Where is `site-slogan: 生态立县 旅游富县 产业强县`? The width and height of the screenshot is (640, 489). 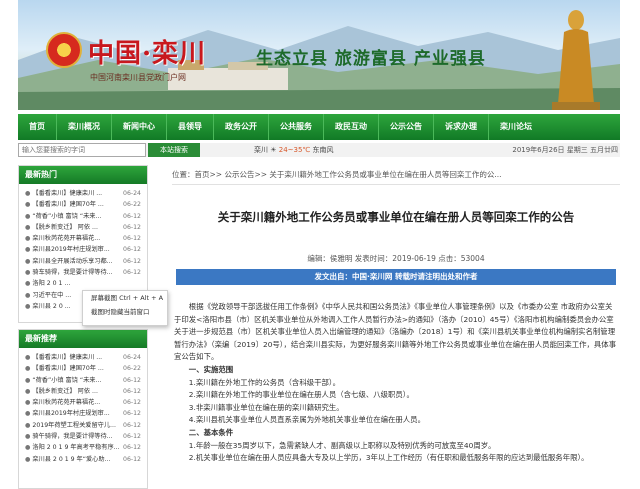 site-slogan: 生态立县 旅游富县 产业强县 is located at coordinates (371, 59).